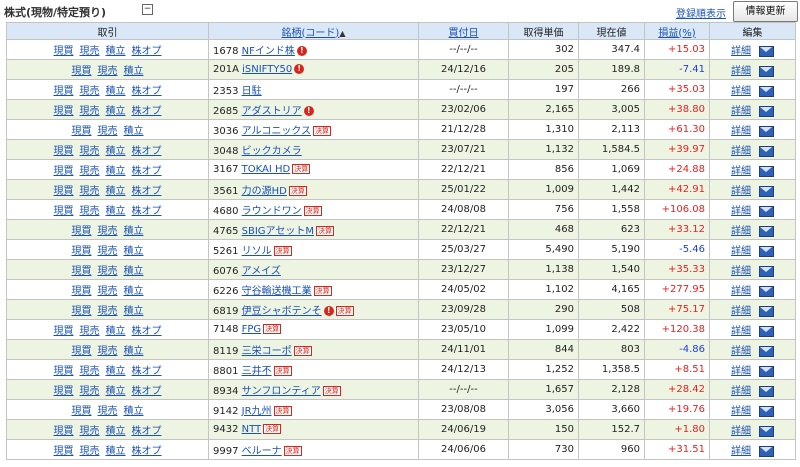  I want to click on stock-name-link: FPG, so click(252, 329).